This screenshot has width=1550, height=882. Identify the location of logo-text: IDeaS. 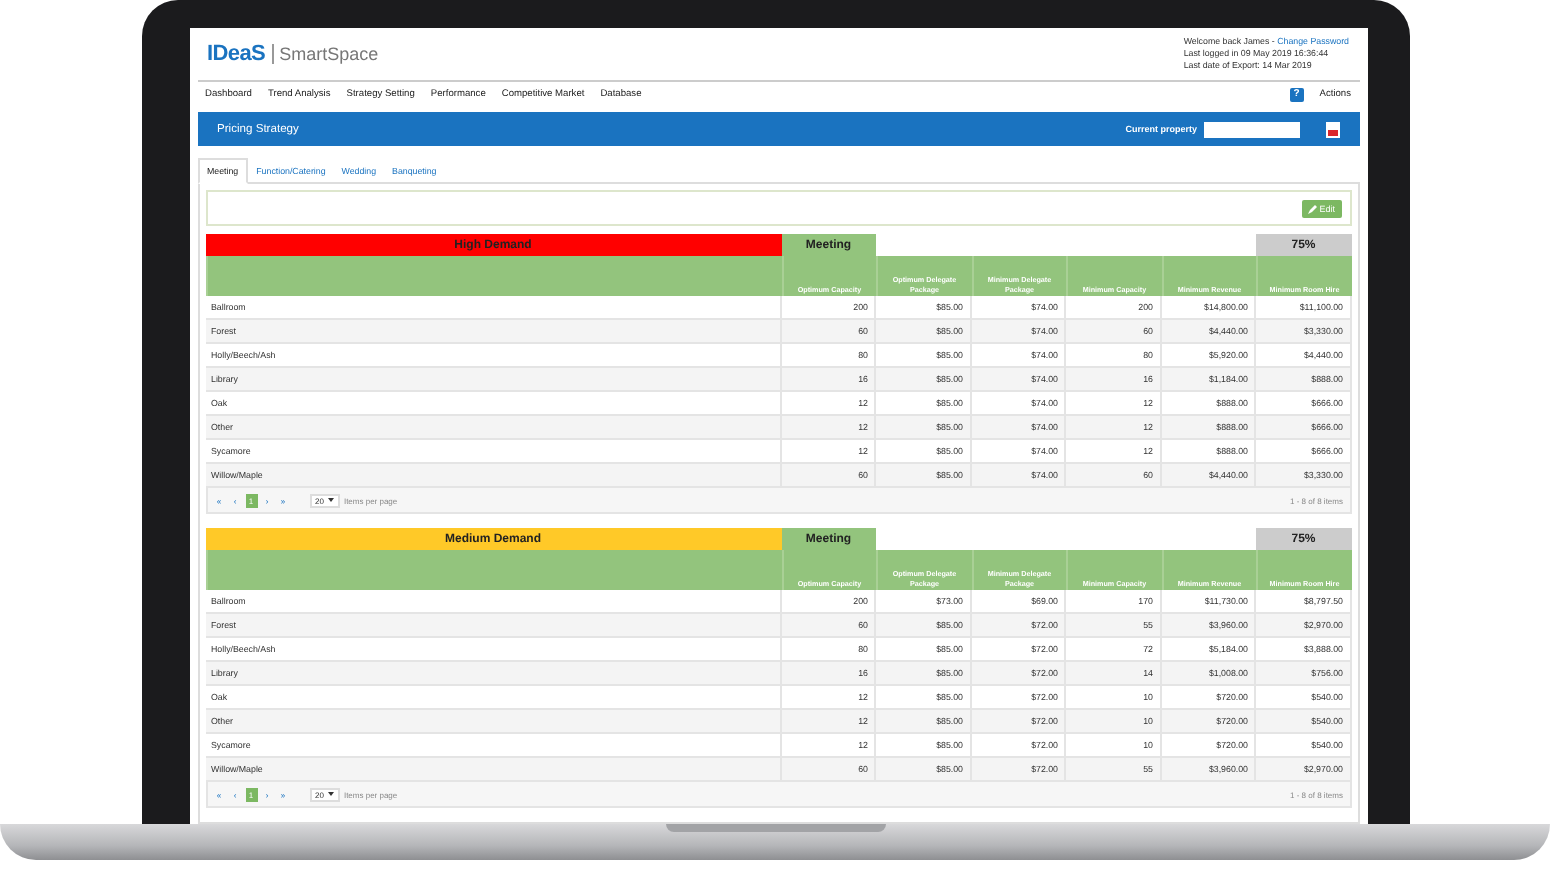
(236, 53).